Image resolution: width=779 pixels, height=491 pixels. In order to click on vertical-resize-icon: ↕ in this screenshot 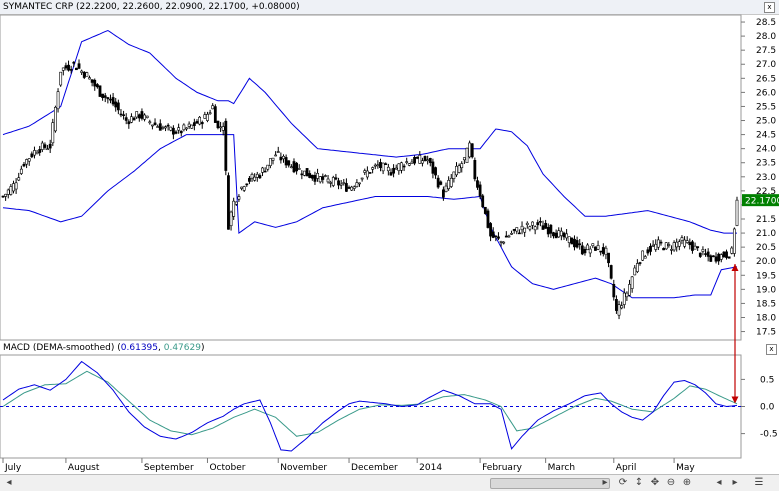, I will do `click(639, 482)`.